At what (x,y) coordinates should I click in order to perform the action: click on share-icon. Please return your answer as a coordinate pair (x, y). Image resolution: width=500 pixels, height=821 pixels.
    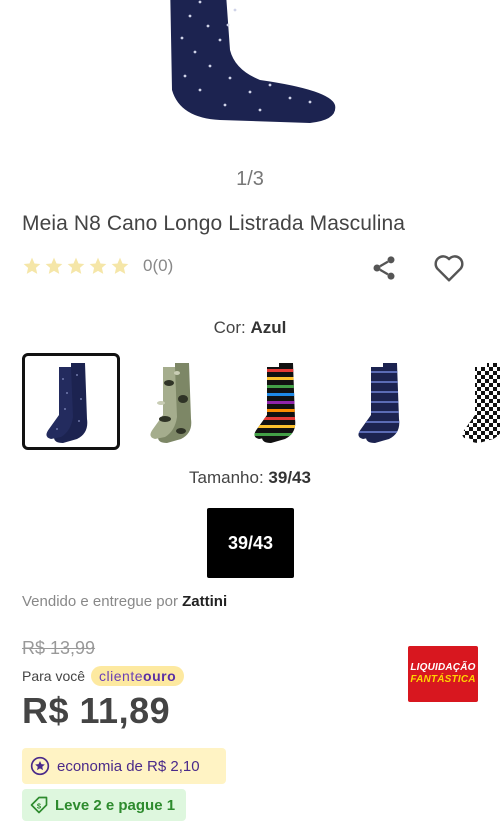
    Looking at the image, I should click on (384, 268).